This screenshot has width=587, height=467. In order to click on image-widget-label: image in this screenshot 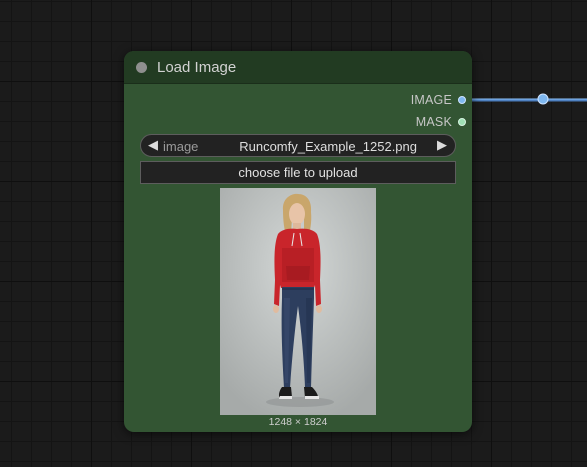, I will do `click(181, 146)`.